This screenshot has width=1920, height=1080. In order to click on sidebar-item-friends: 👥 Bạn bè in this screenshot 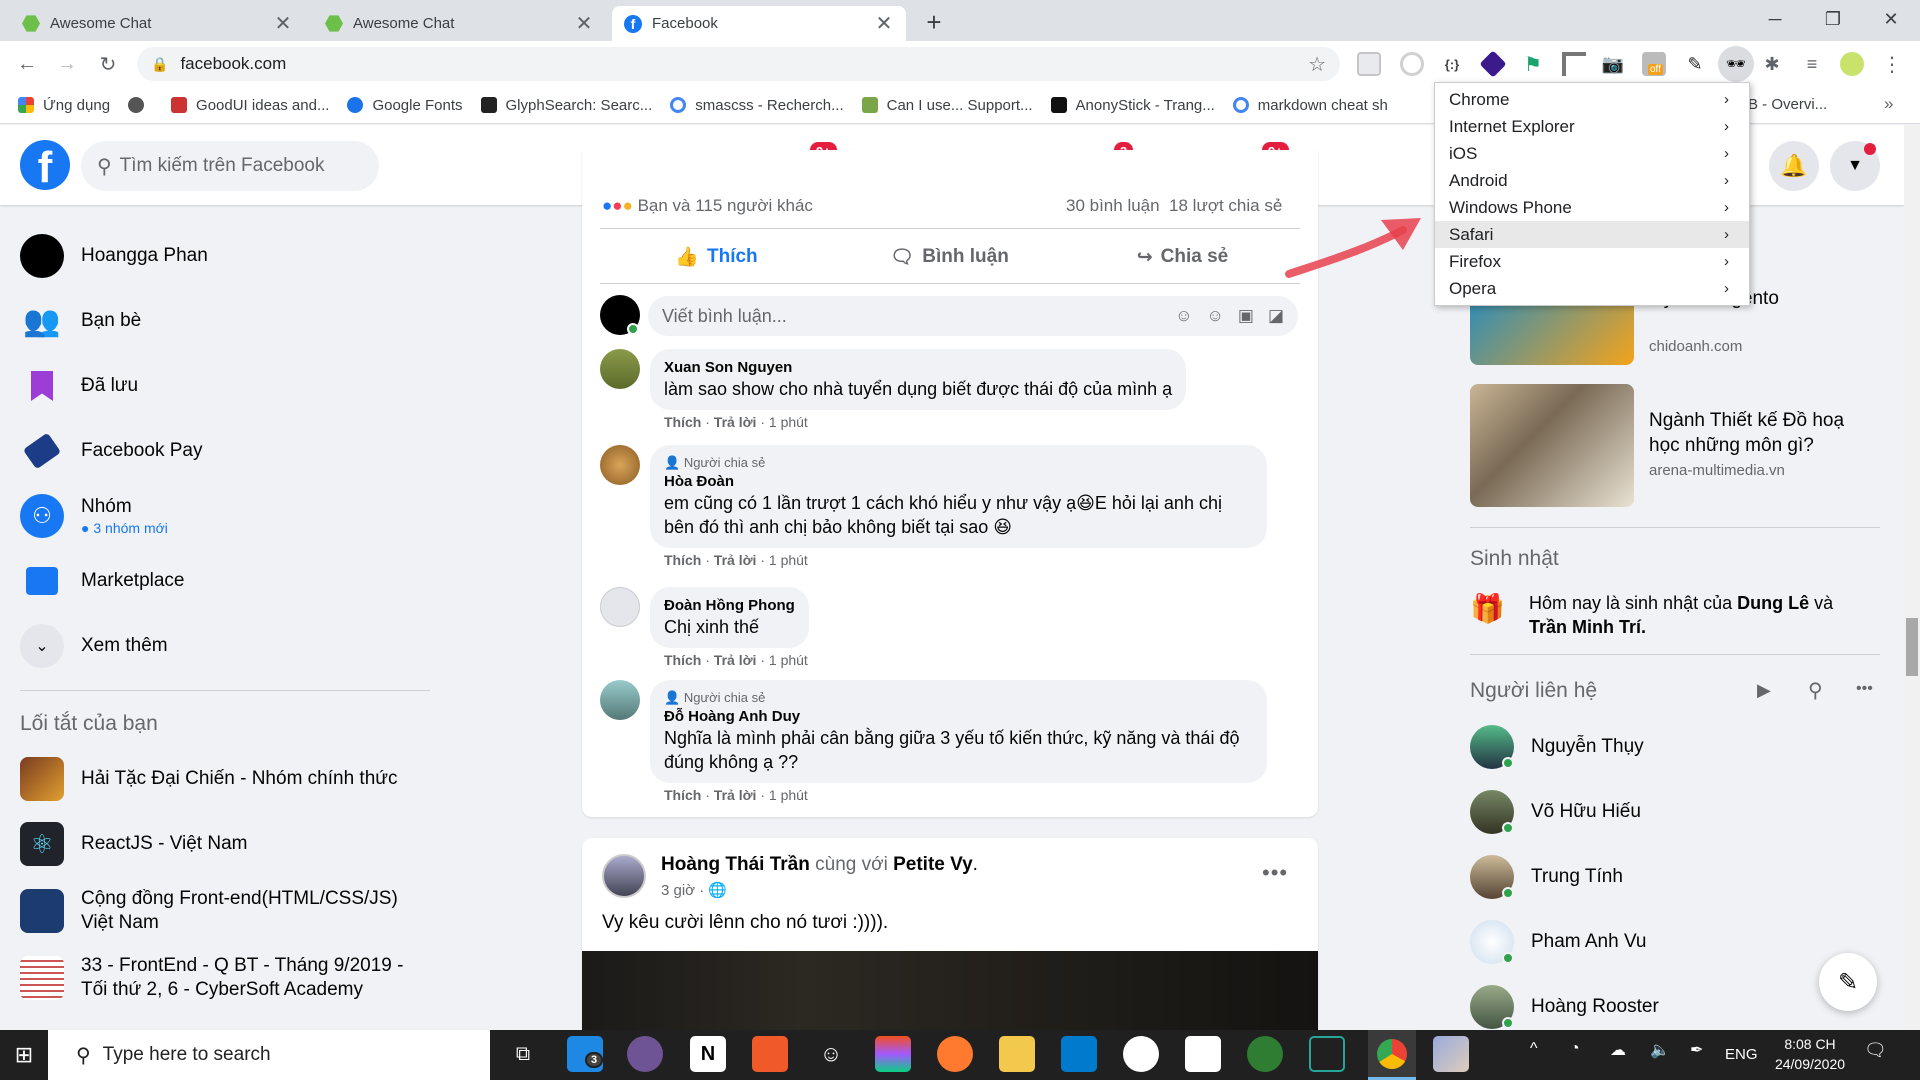, I will do `click(80, 321)`.